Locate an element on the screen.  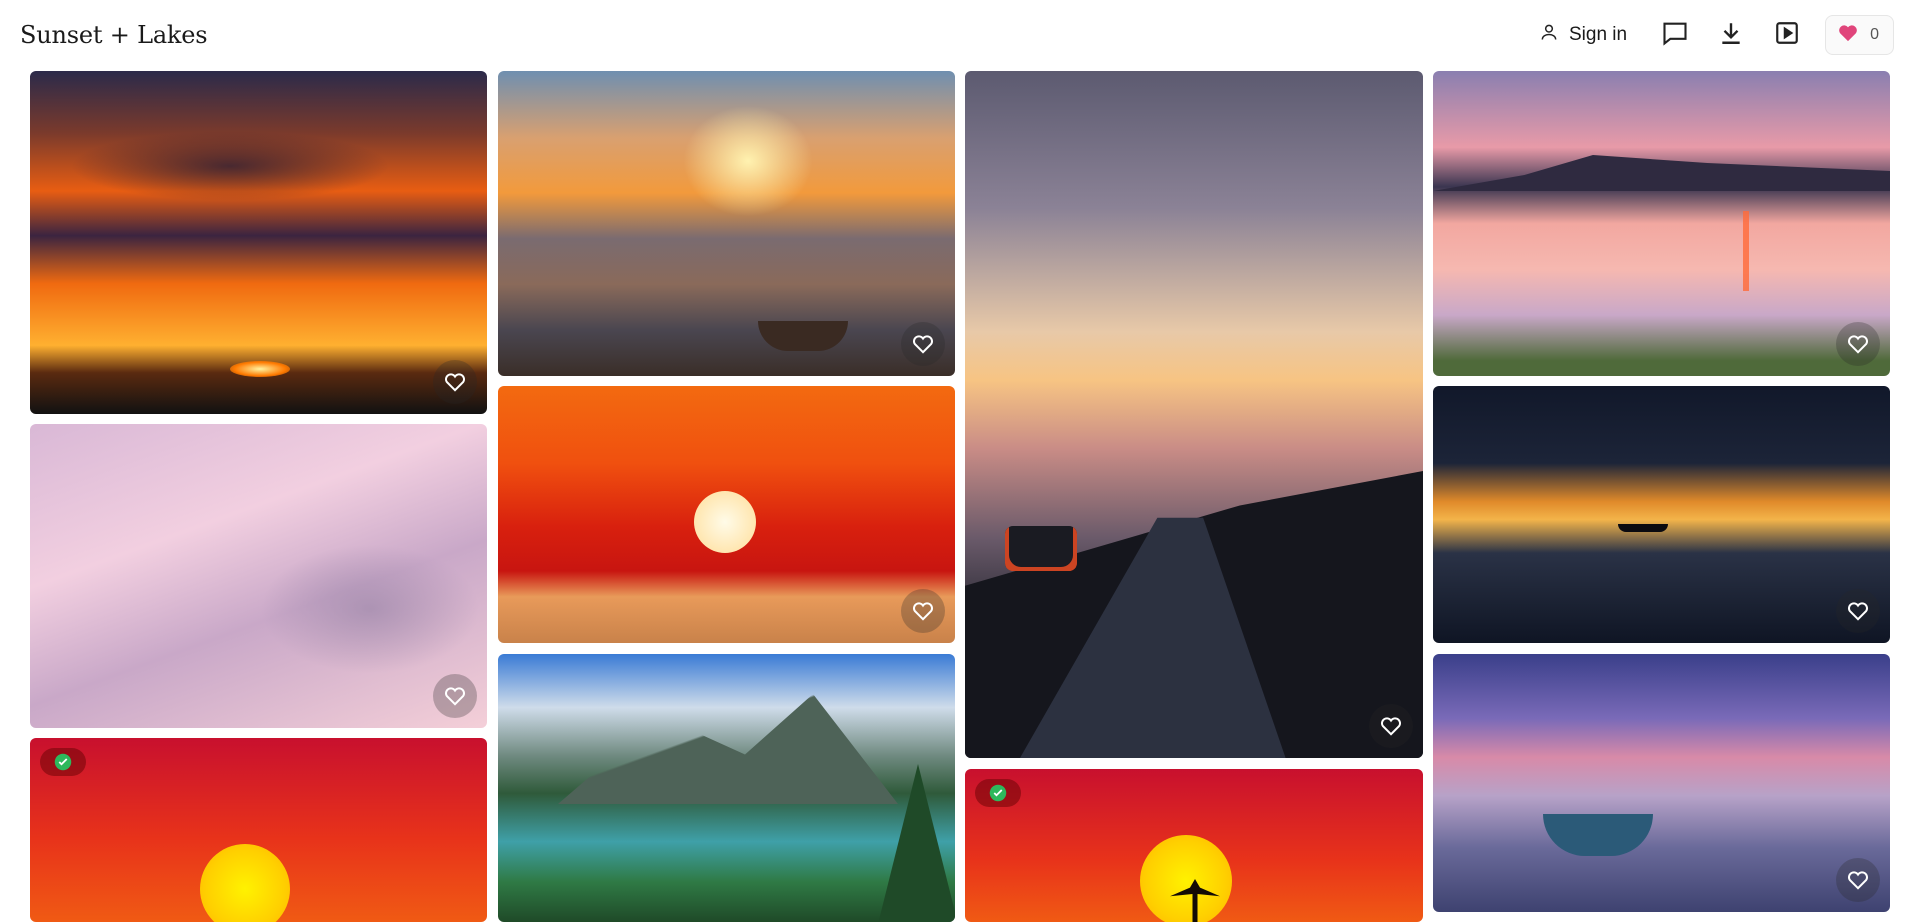
heart-icon is located at coordinates (1848, 35).